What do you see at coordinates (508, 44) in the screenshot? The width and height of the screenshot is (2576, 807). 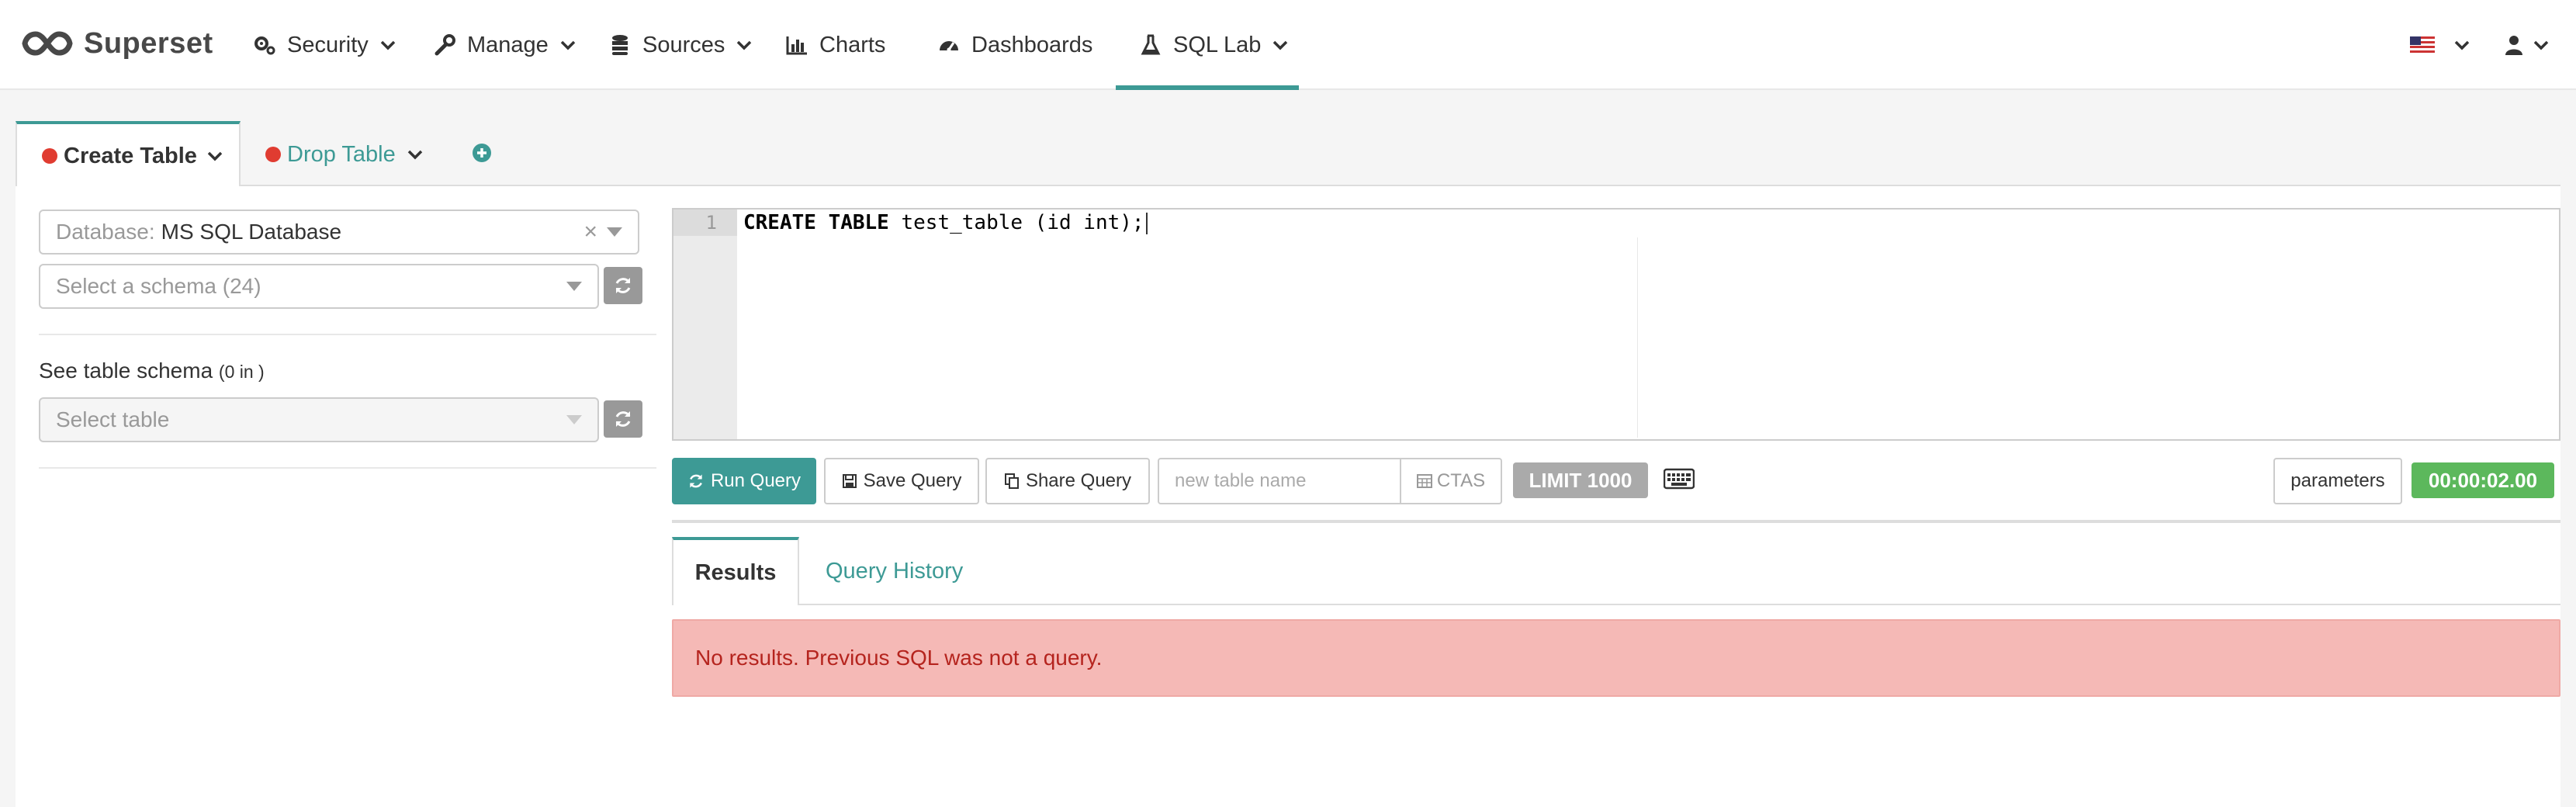 I see `nav-manage-label: Manage` at bounding box center [508, 44].